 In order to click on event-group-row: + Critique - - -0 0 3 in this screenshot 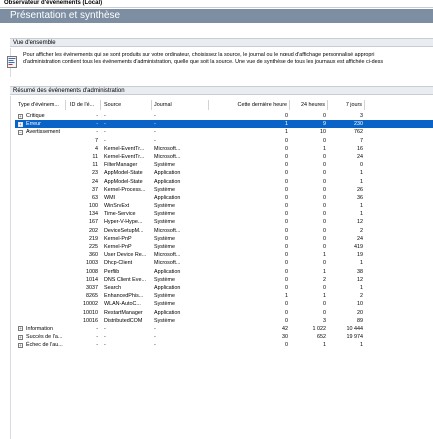, I will do `click(224, 116)`.